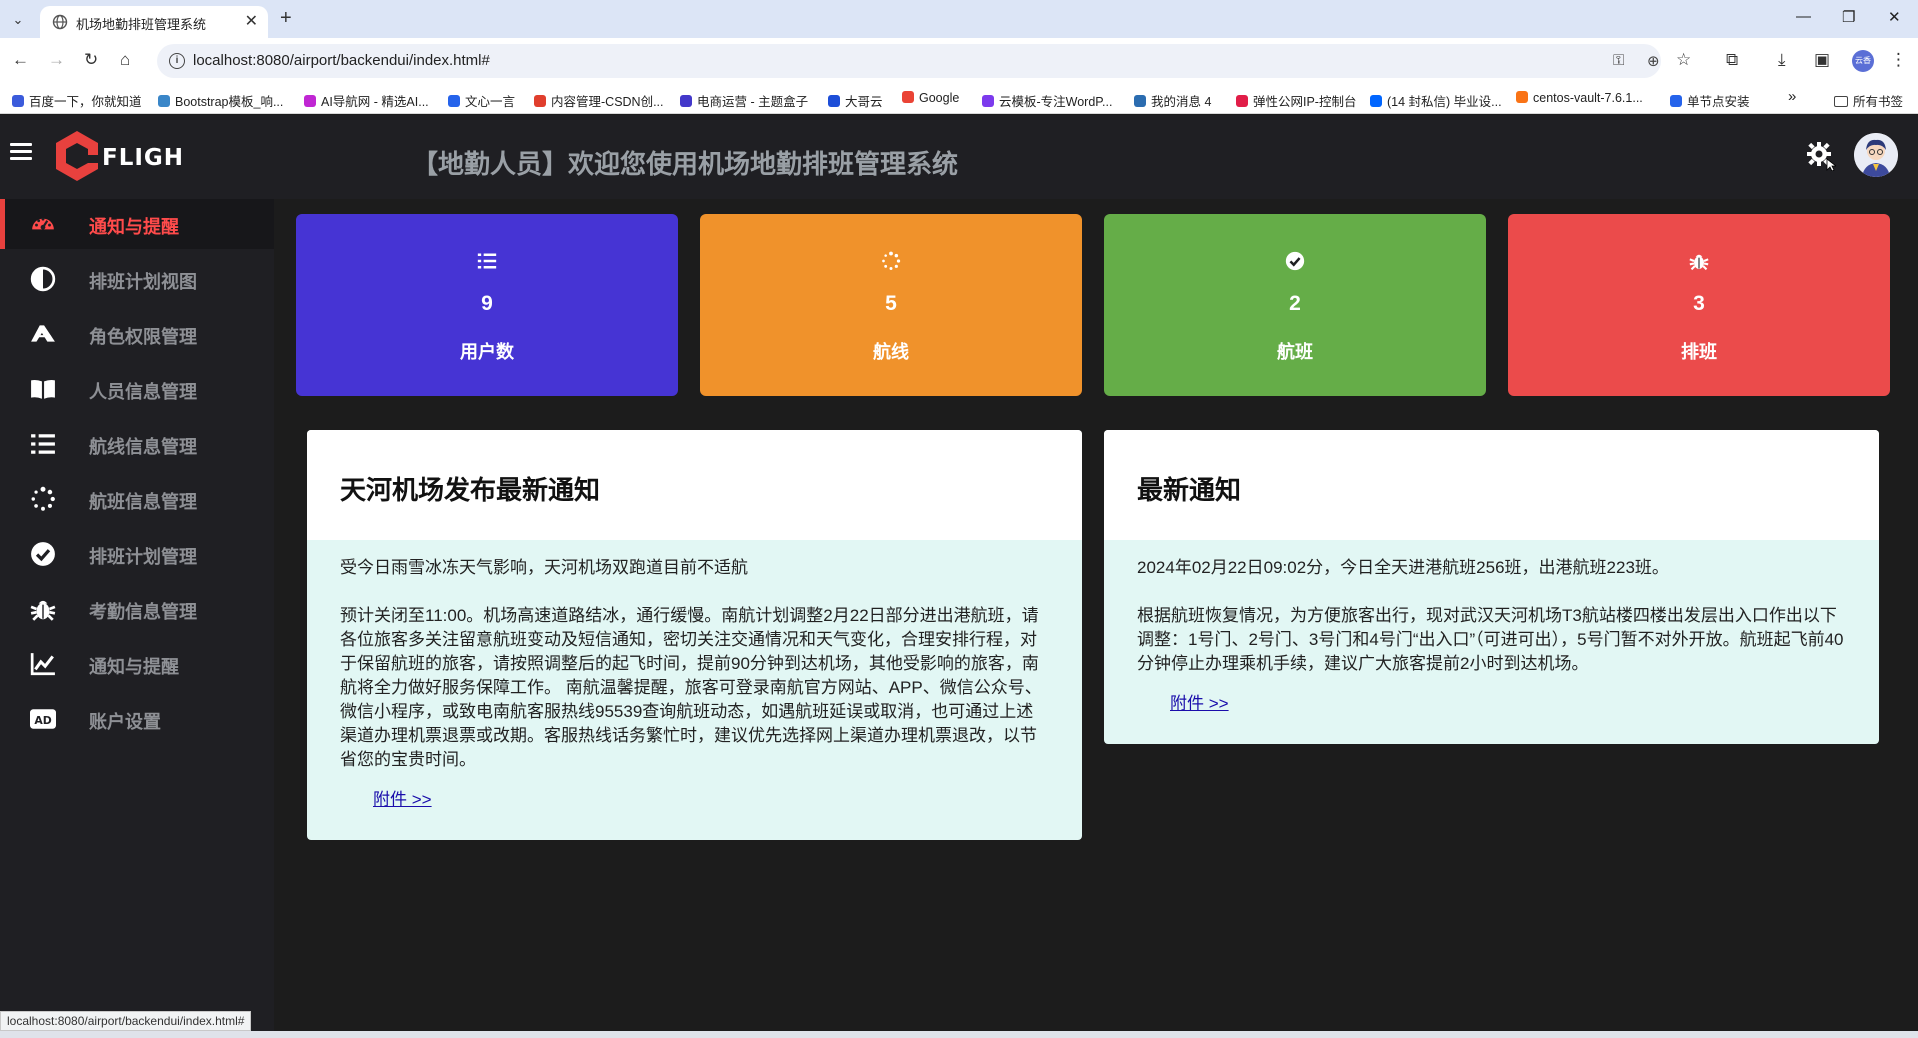 This screenshot has height=1038, width=1918. Describe the element at coordinates (137, 334) in the screenshot. I see `sidebar-item: 角色权限管理` at that location.